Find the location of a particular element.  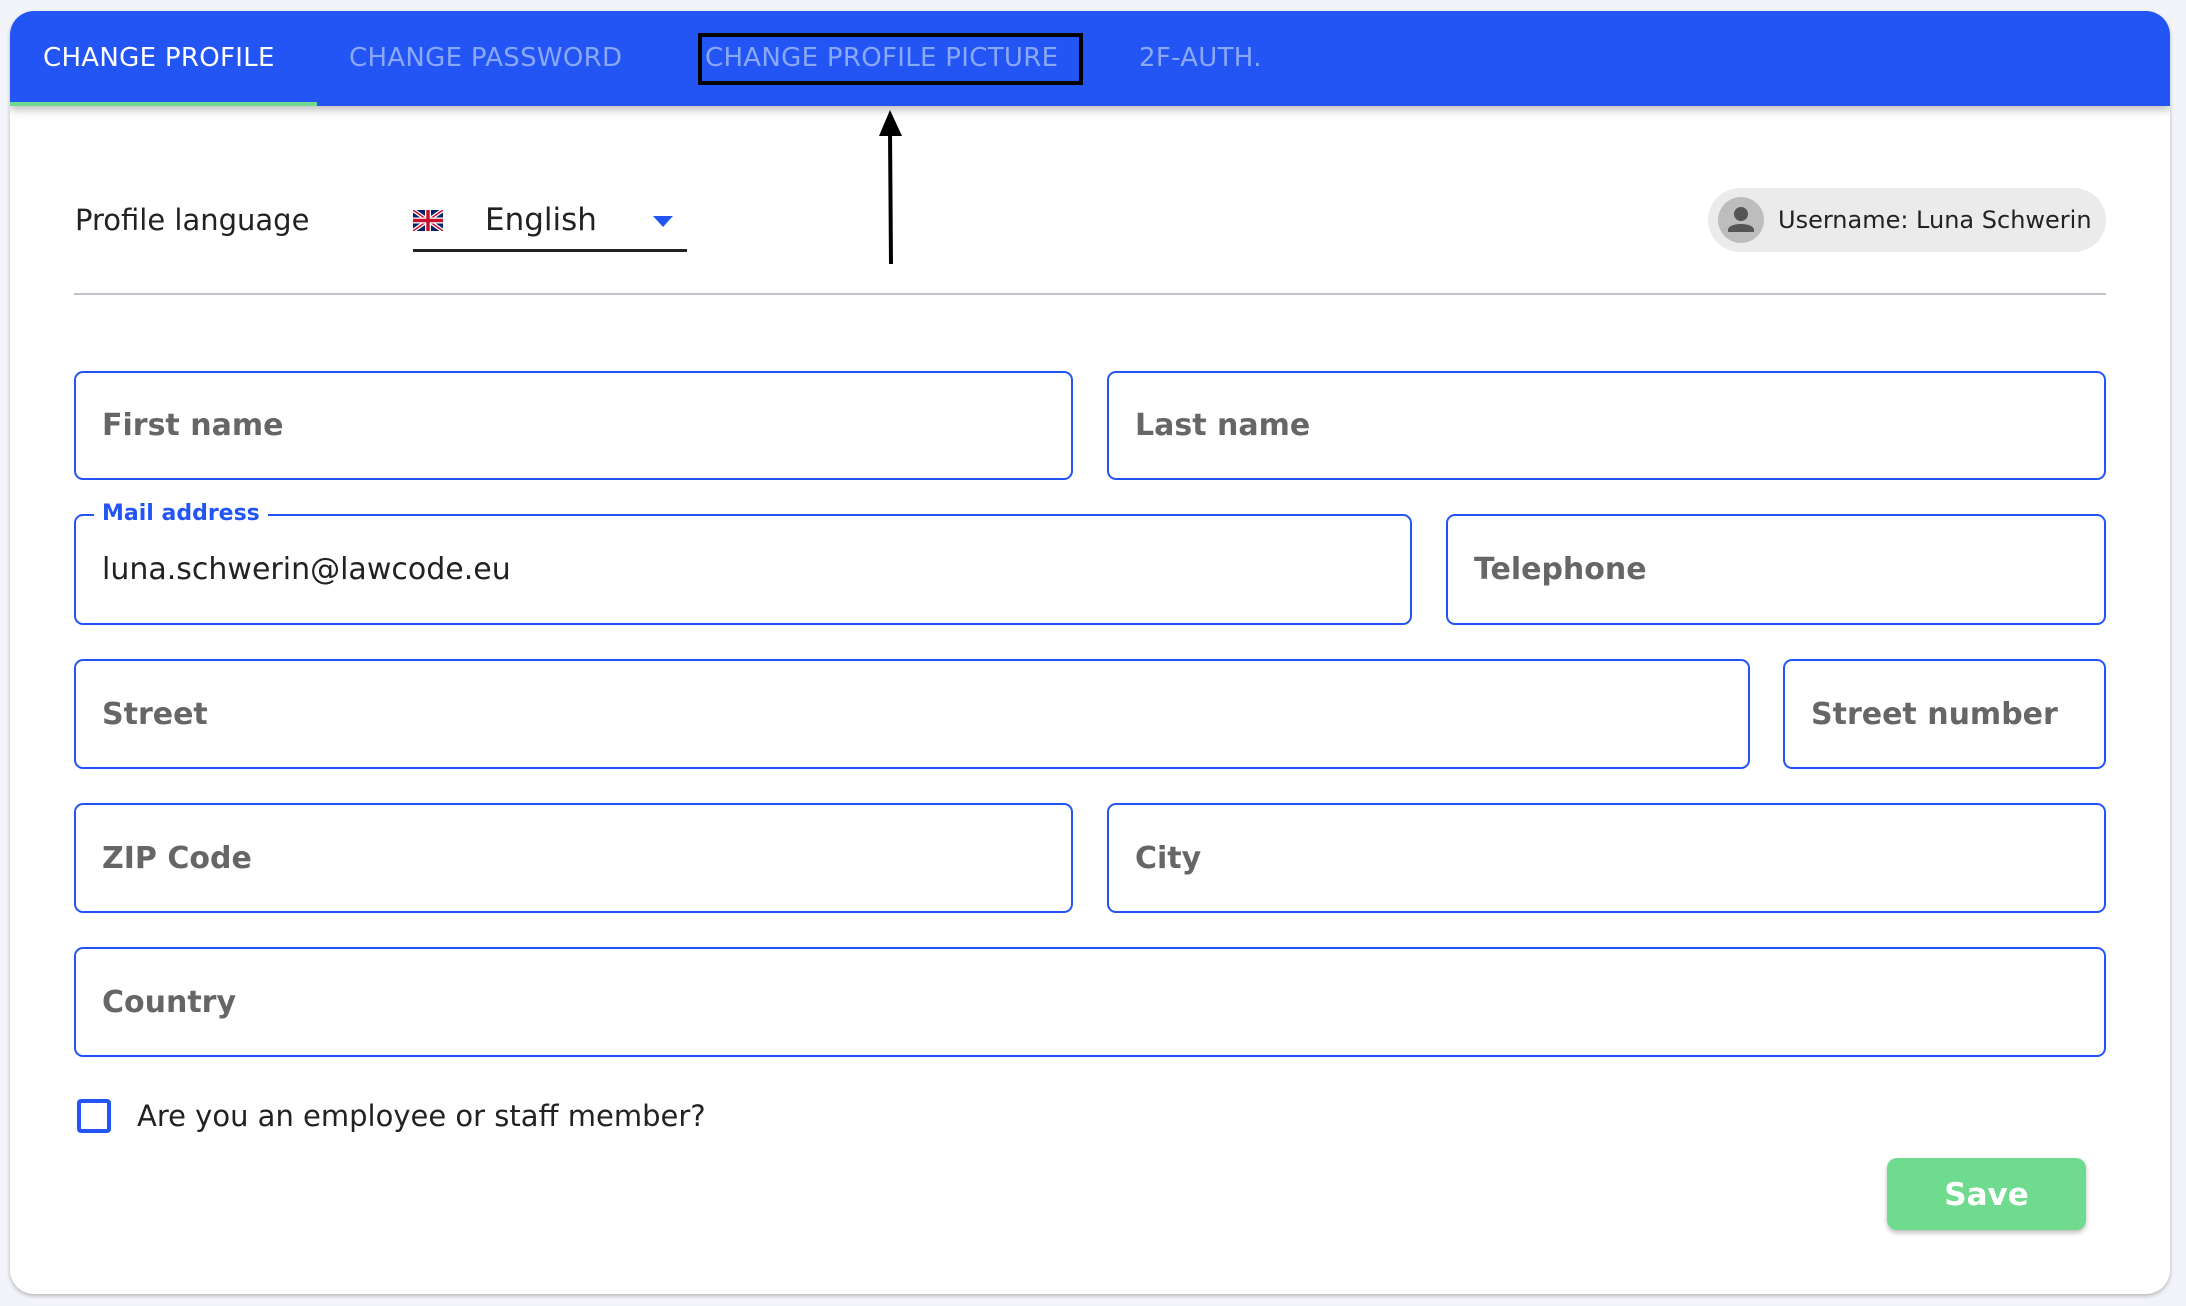

last-name-field is located at coordinates (1606, 425).